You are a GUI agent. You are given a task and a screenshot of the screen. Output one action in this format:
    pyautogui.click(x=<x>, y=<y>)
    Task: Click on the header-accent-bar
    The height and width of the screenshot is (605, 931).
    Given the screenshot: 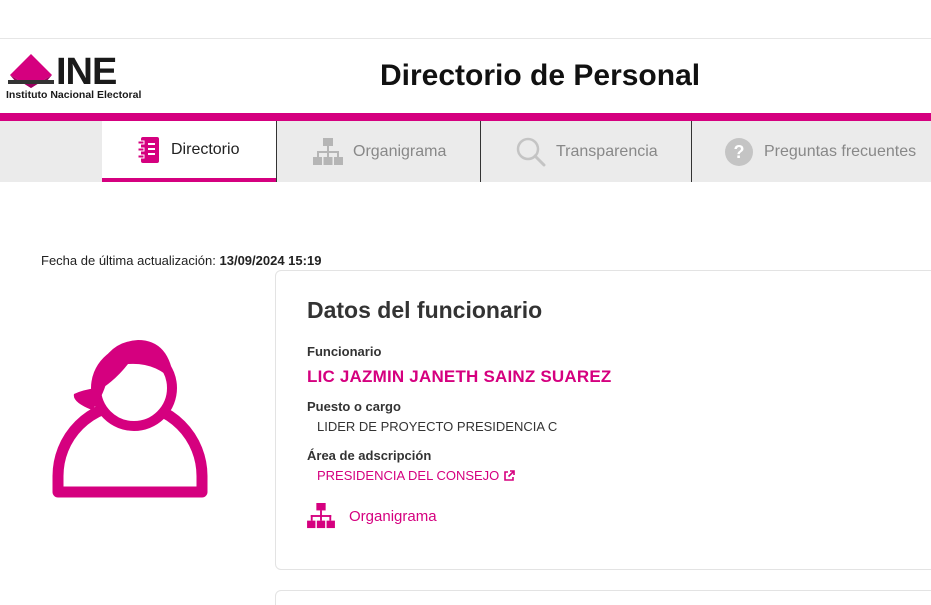 What is the action you would take?
    pyautogui.click(x=465, y=117)
    